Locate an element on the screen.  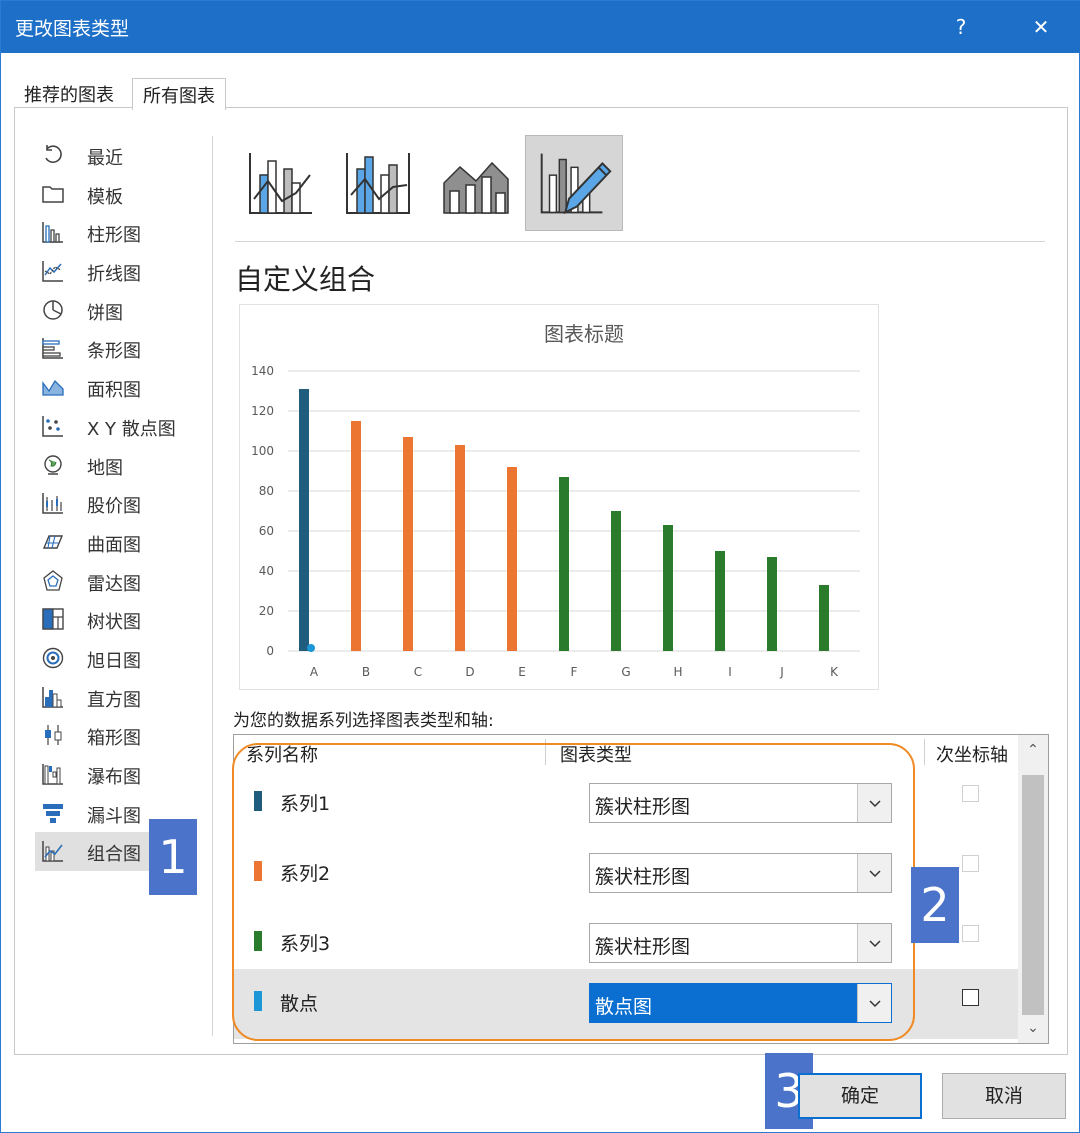
tab-recommended-charts: 推荐的图表 is located at coordinates (69, 93).